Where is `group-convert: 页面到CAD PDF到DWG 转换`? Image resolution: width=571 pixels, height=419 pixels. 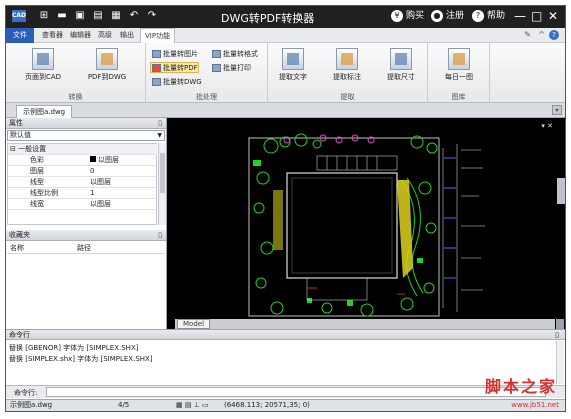
group-convert: 页面到CAD PDF到DWG 转换 is located at coordinates (76, 73).